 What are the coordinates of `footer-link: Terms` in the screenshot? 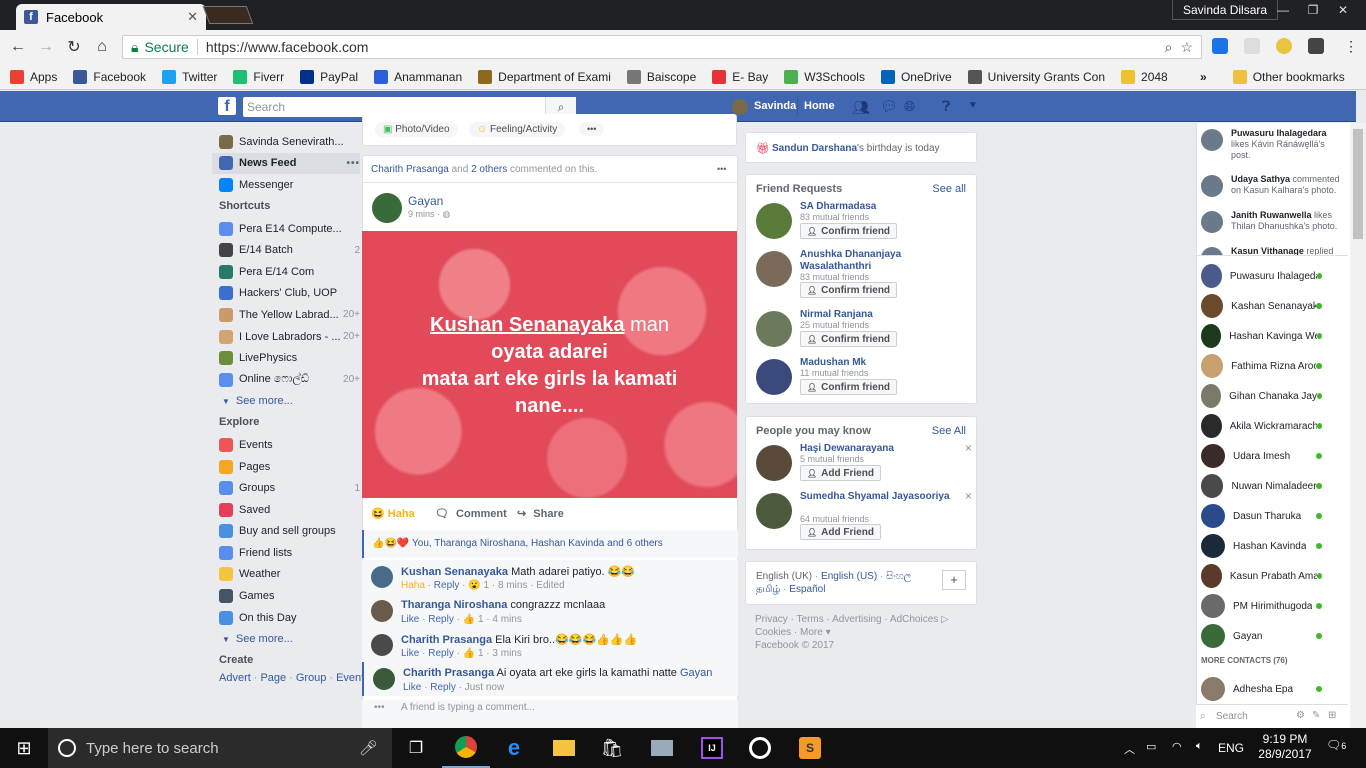 It's located at (810, 619).